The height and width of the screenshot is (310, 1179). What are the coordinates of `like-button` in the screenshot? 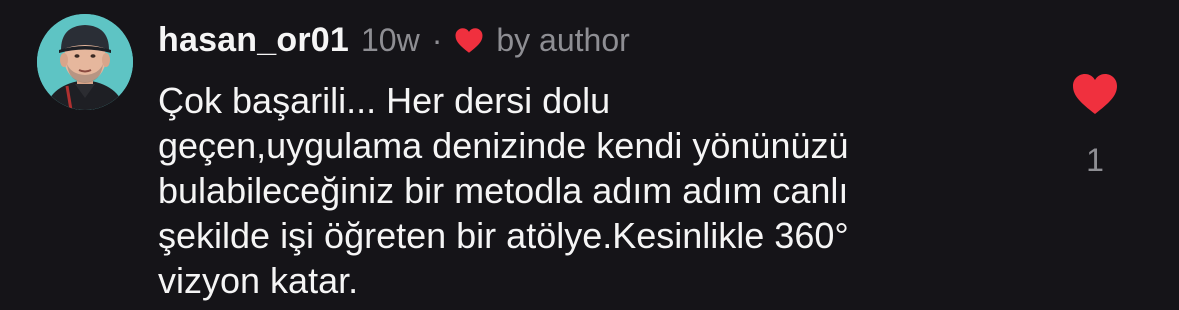 It's located at (1095, 94).